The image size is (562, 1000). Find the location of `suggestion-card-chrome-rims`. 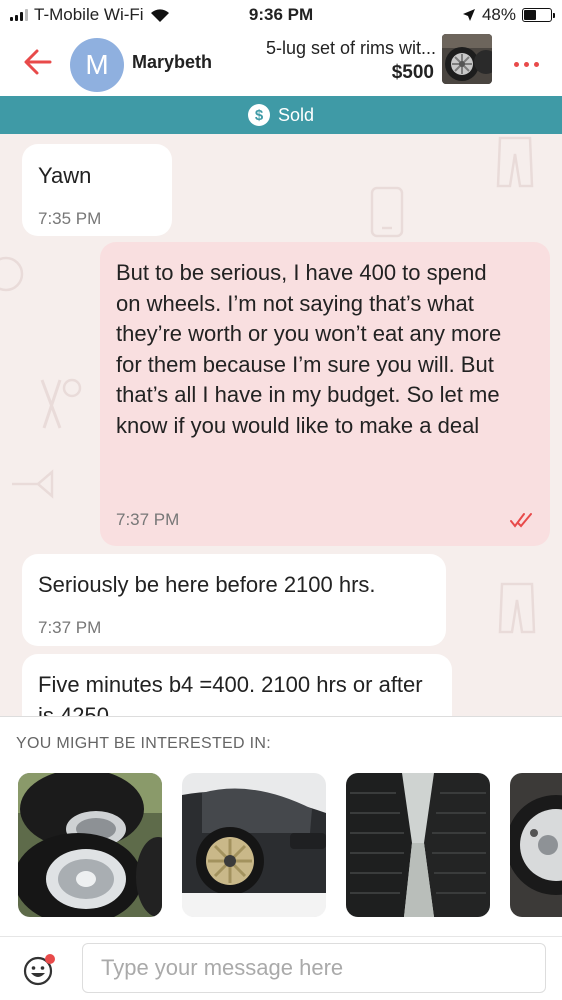

suggestion-card-chrome-rims is located at coordinates (90, 845).